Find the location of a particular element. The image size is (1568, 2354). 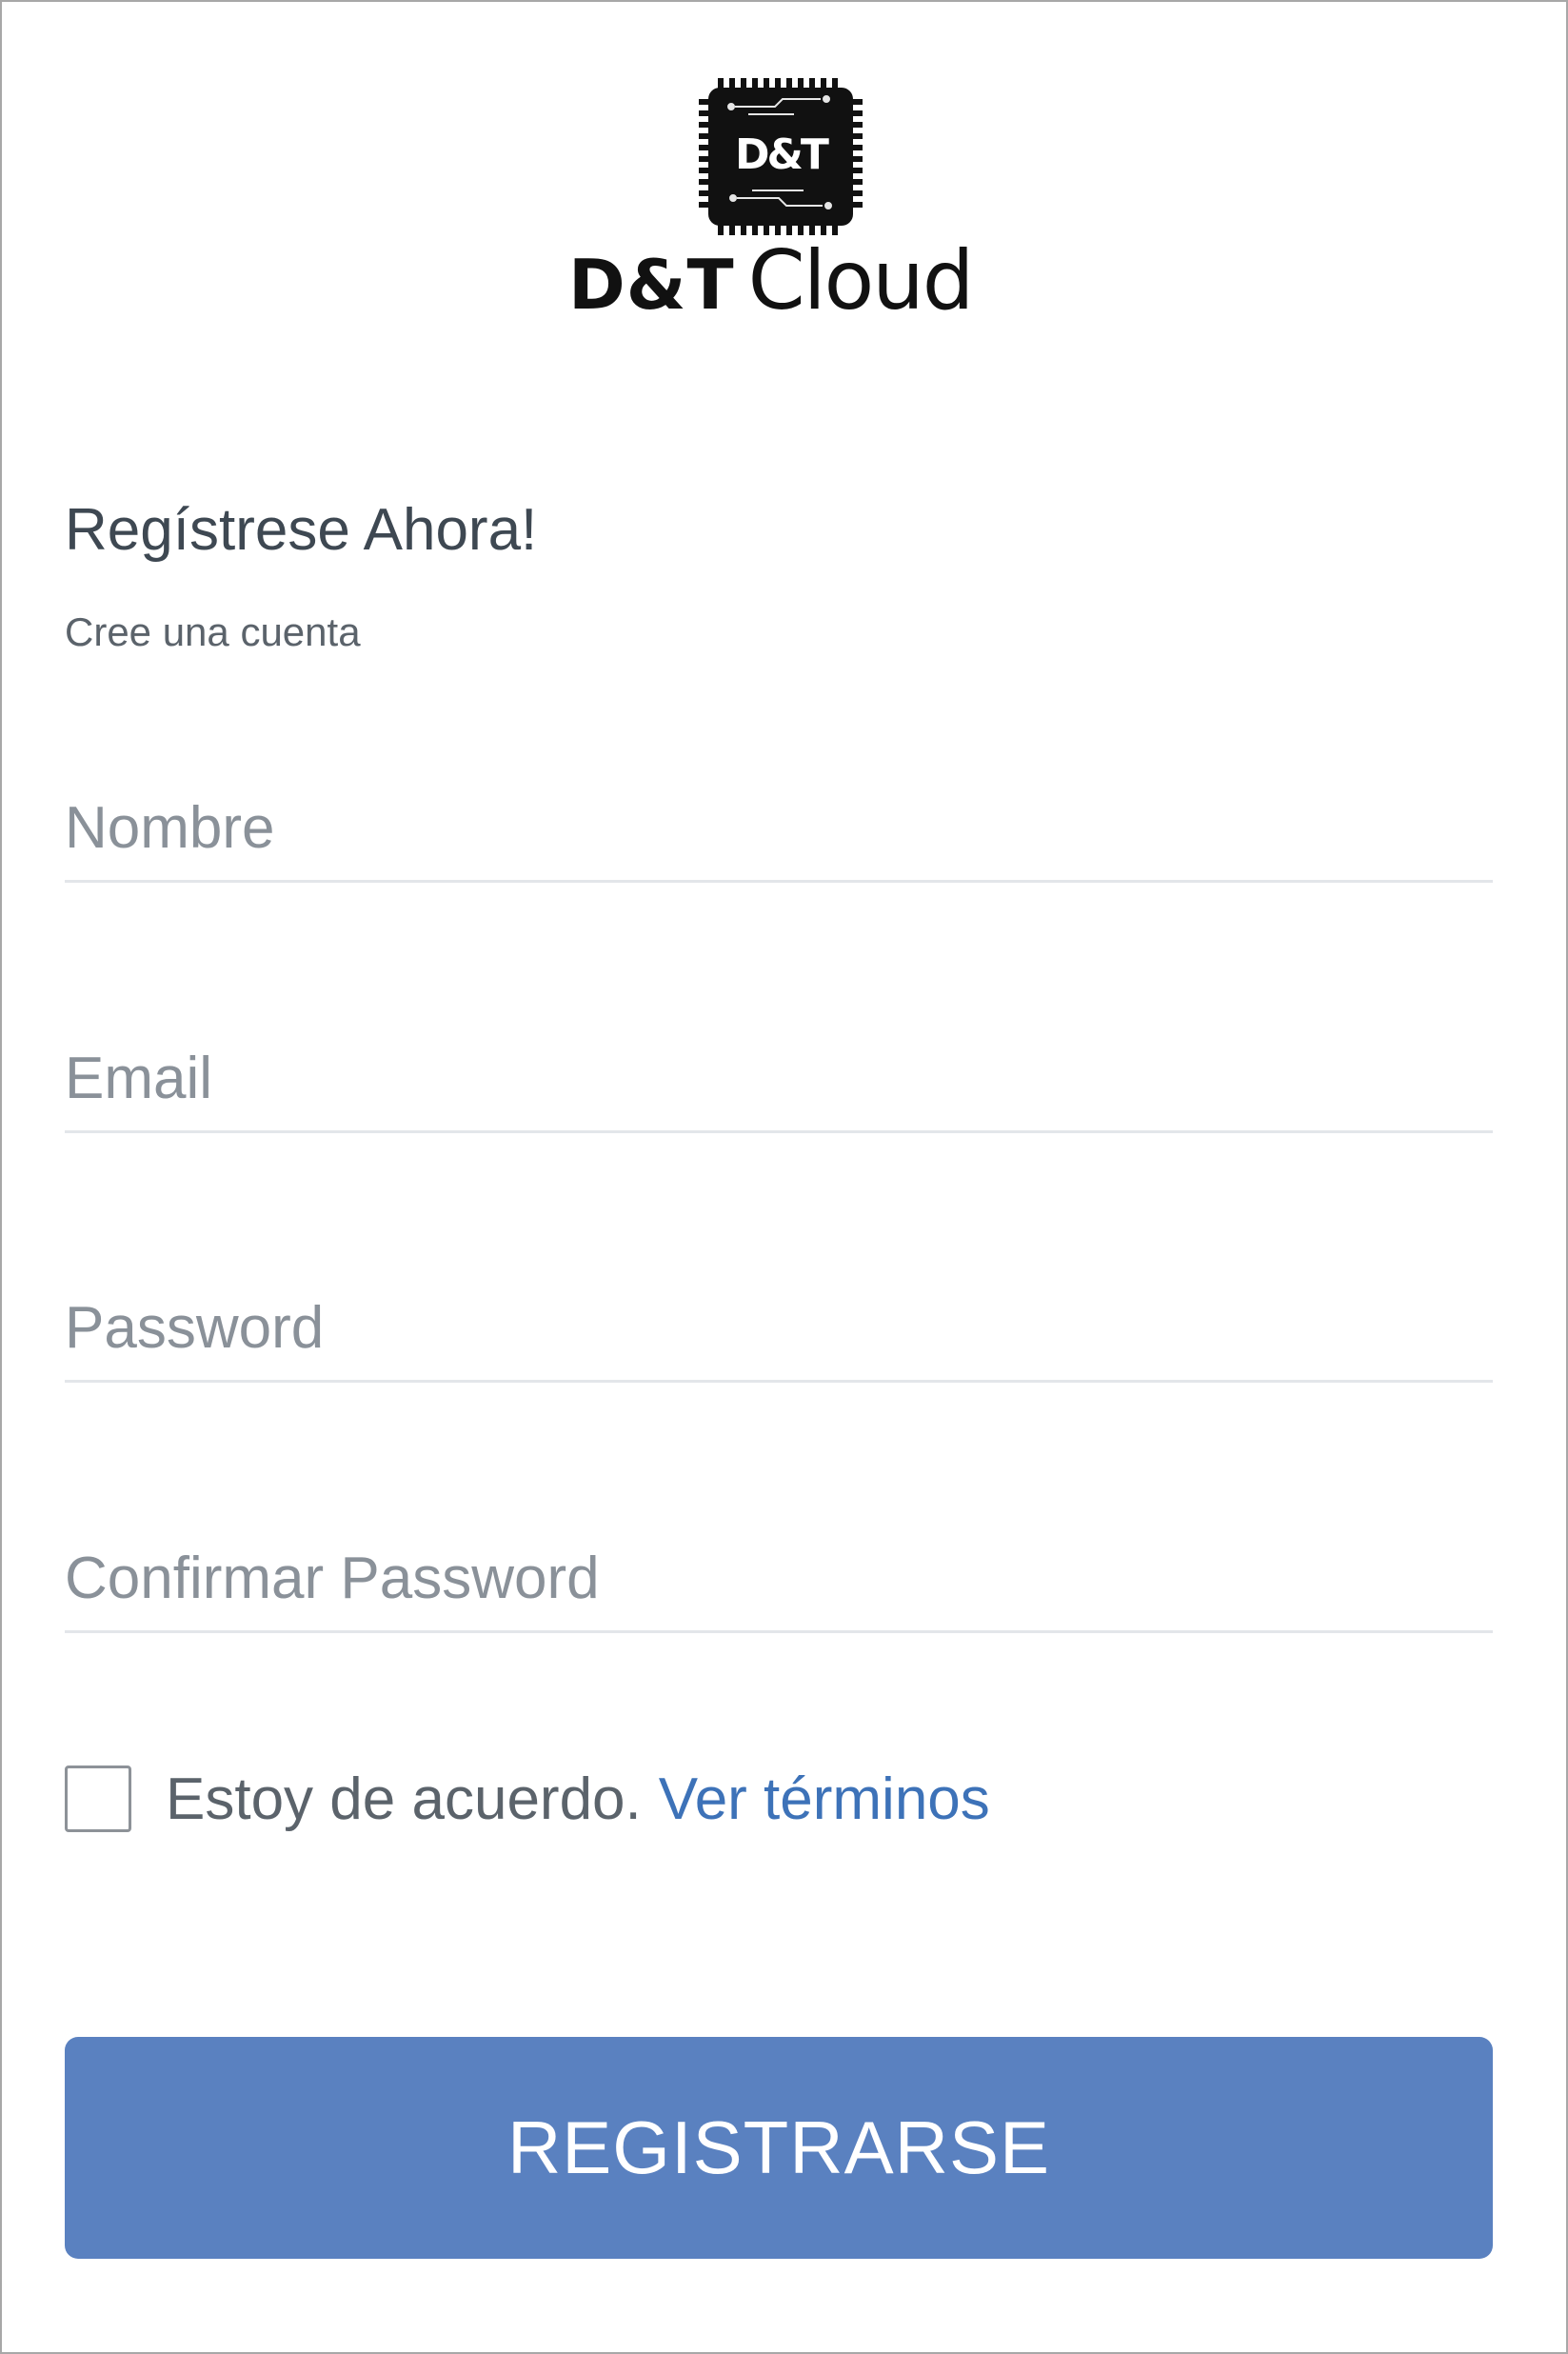

brand-wordmark-light: Cloud is located at coordinates (861, 281).